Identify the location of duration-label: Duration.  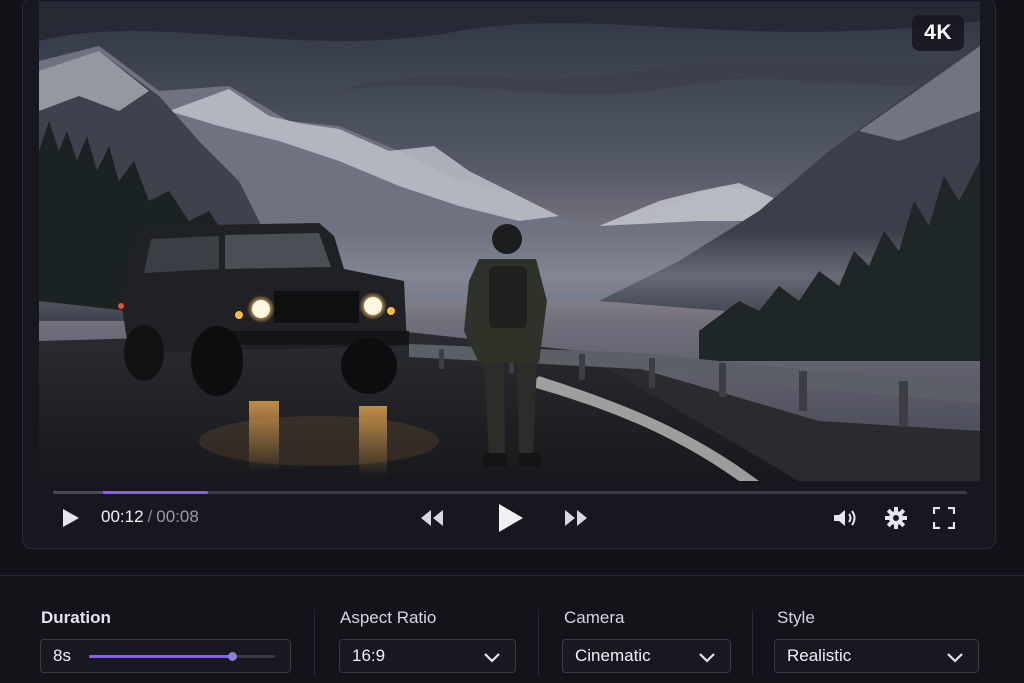
(76, 617).